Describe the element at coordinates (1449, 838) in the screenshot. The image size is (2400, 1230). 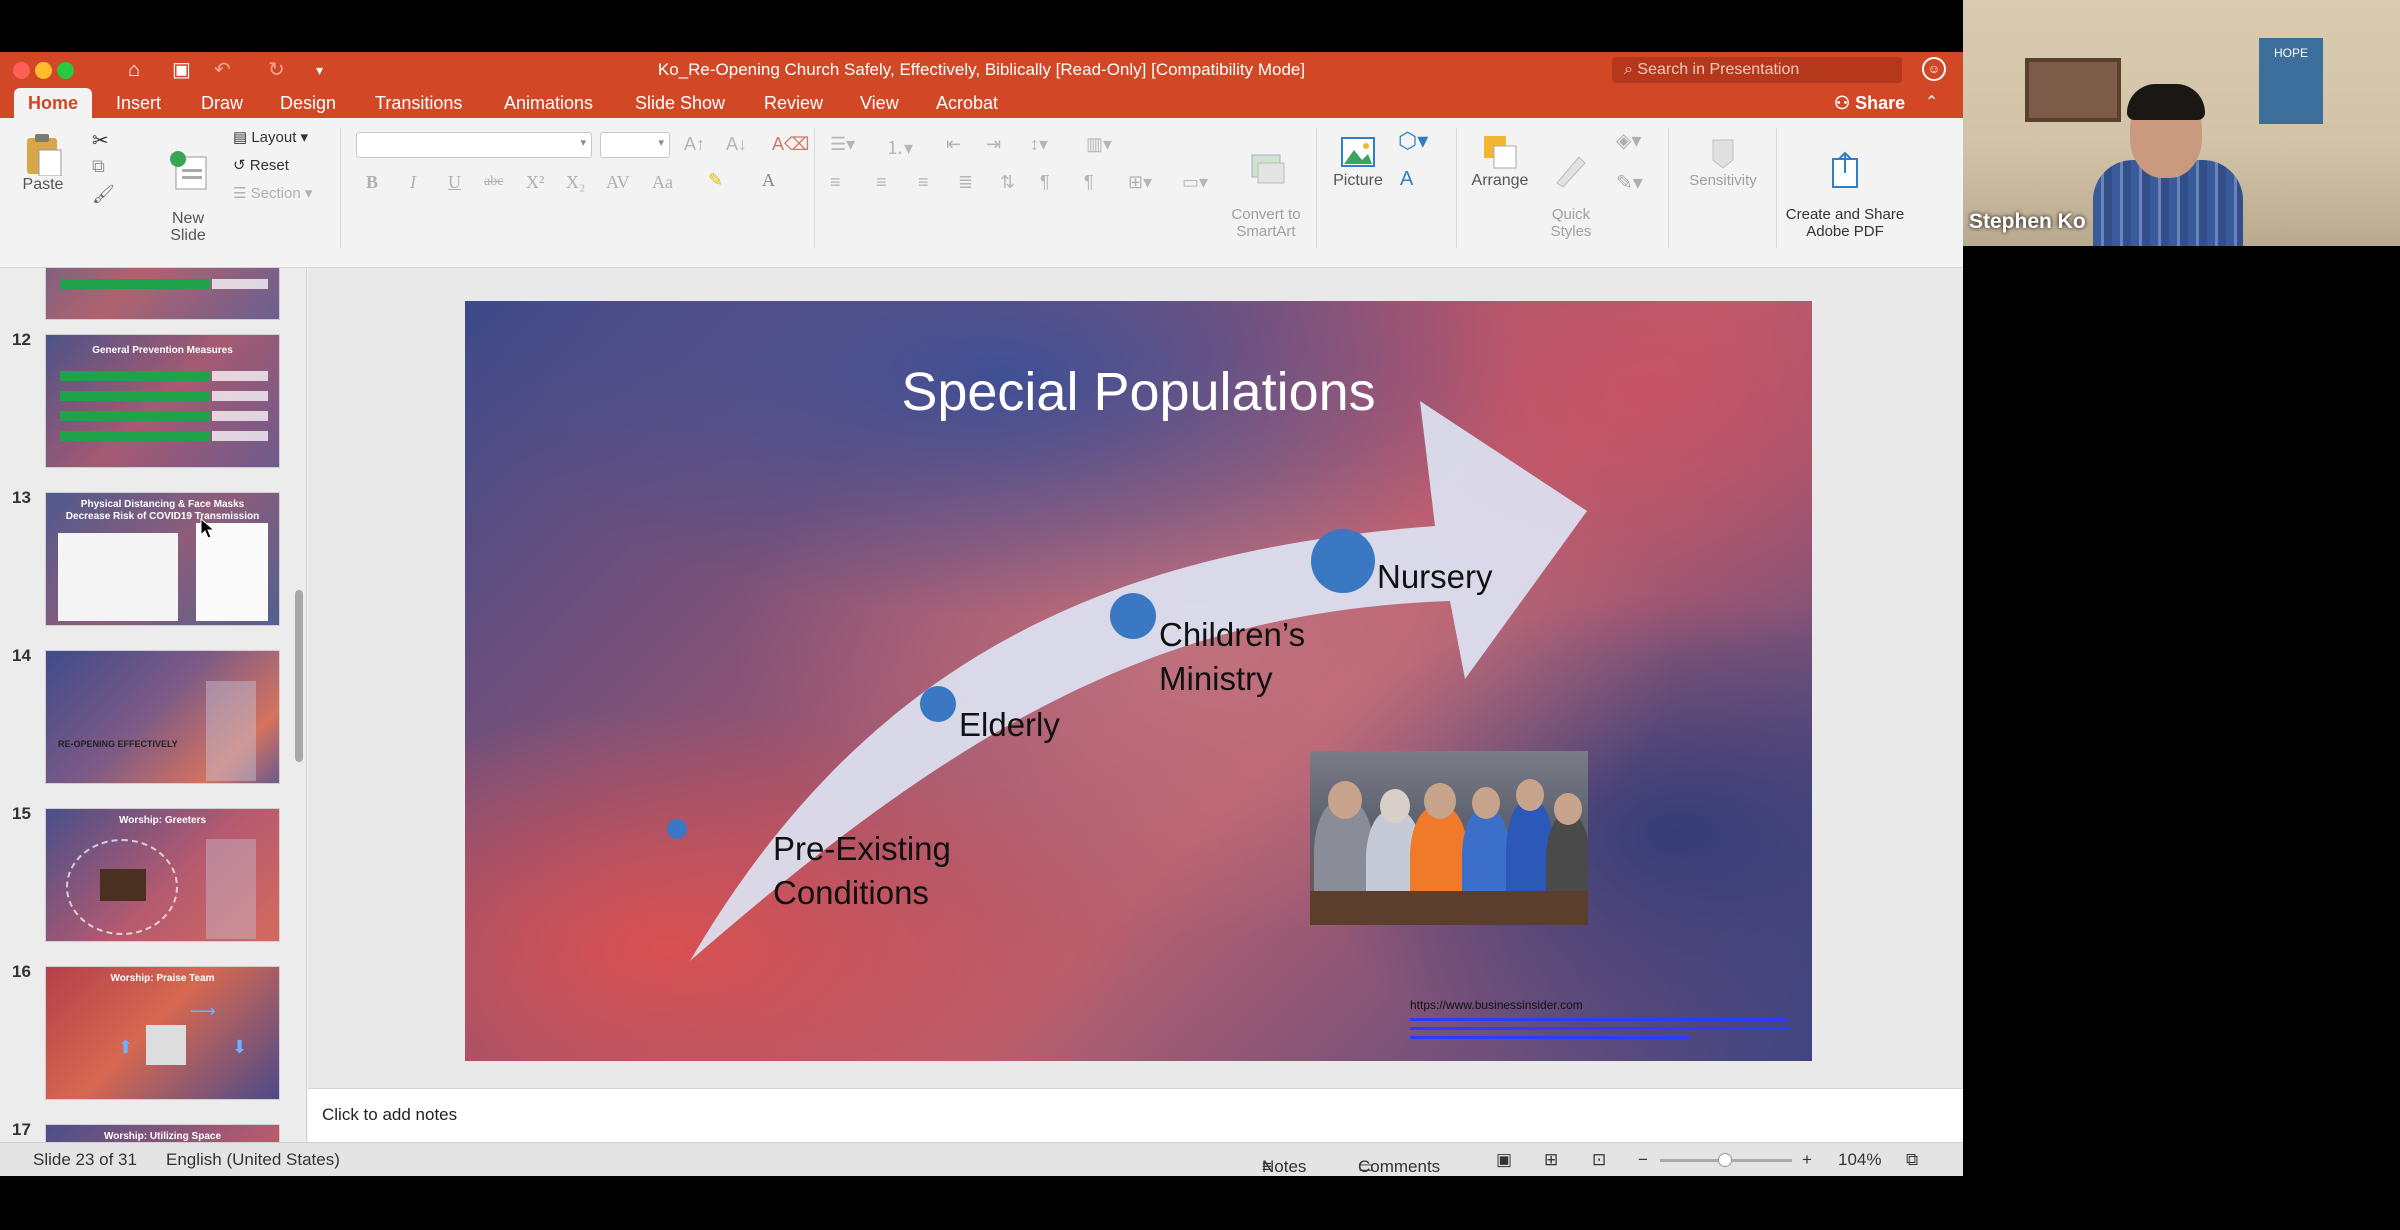
I see `congregation-photo` at that location.